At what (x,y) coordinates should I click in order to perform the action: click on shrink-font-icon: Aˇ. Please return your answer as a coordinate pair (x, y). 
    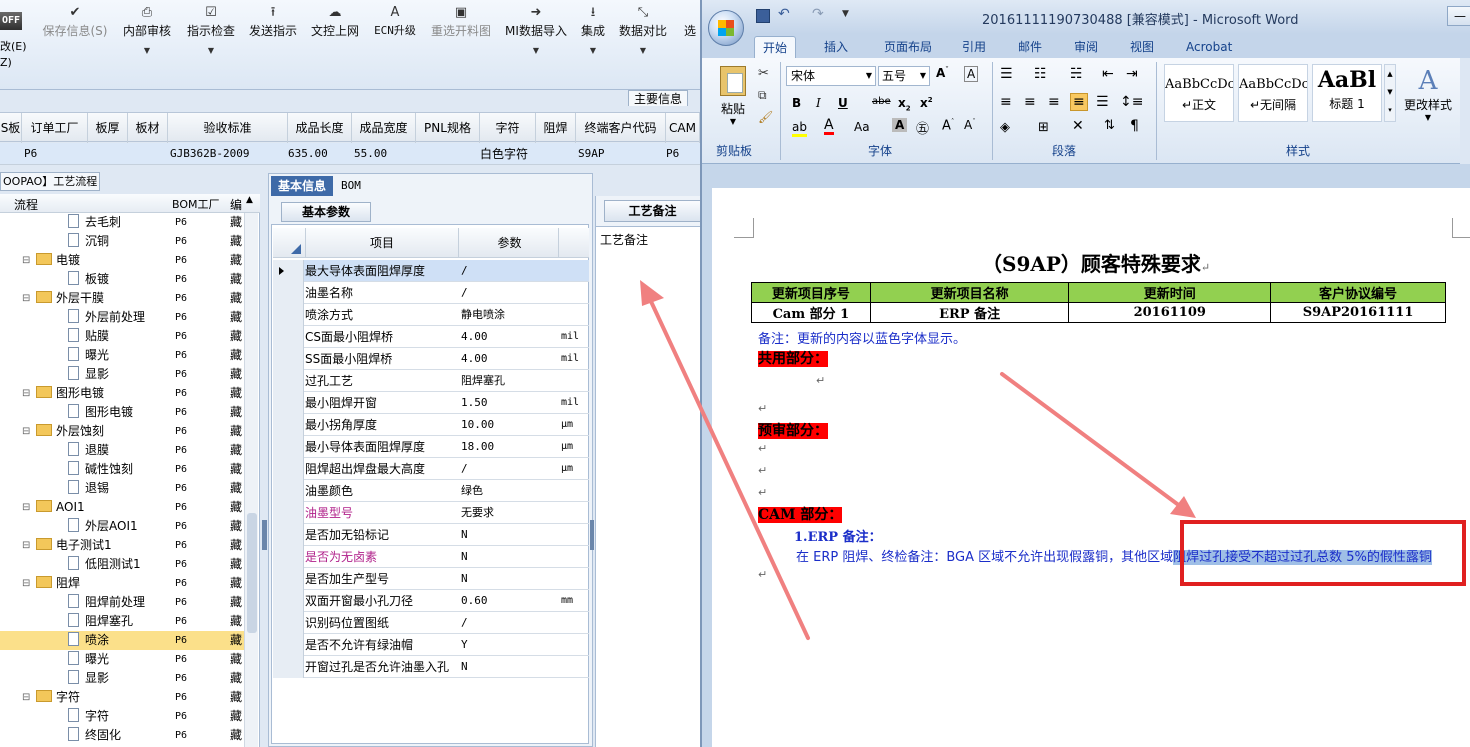
    Looking at the image, I should click on (970, 125).